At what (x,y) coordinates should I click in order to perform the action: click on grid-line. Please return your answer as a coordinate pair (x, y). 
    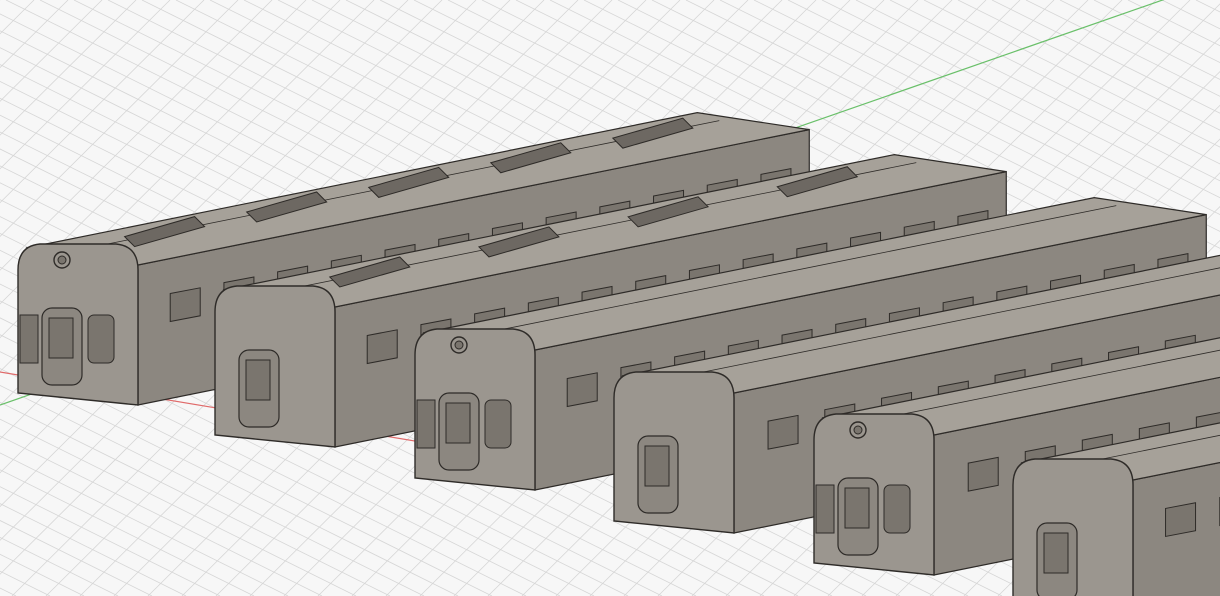
    Looking at the image, I should click on (8, 591).